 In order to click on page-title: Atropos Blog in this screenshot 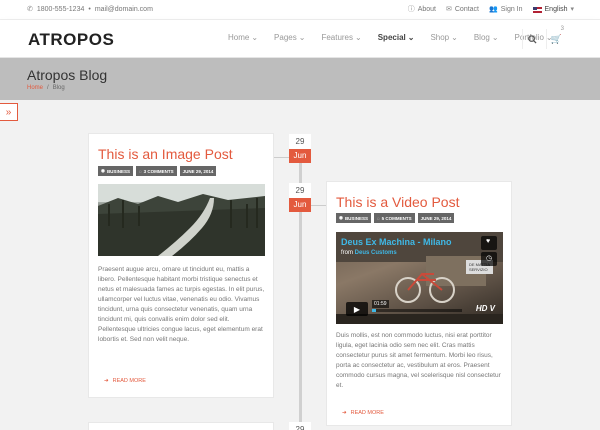, I will do `click(67, 75)`.